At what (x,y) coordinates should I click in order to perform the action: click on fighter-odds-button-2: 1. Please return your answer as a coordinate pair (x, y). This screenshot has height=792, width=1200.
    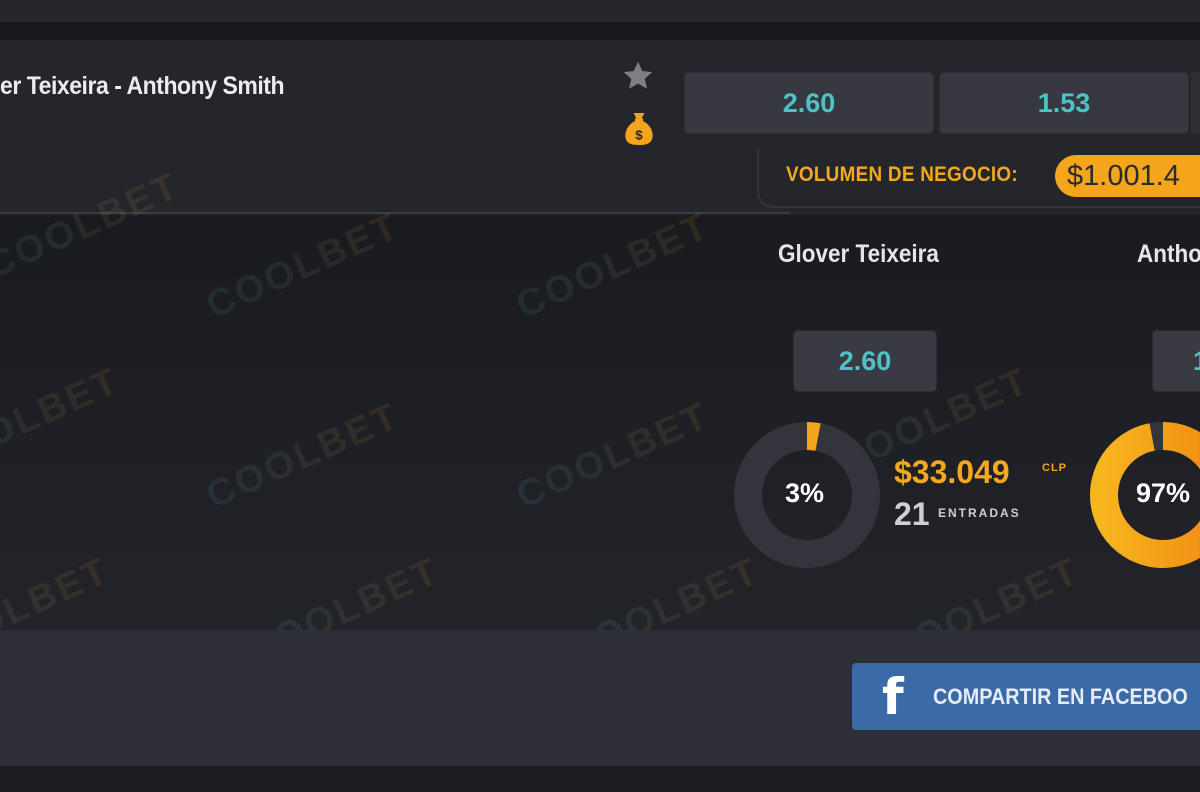
    Looking at the image, I should click on (1176, 361).